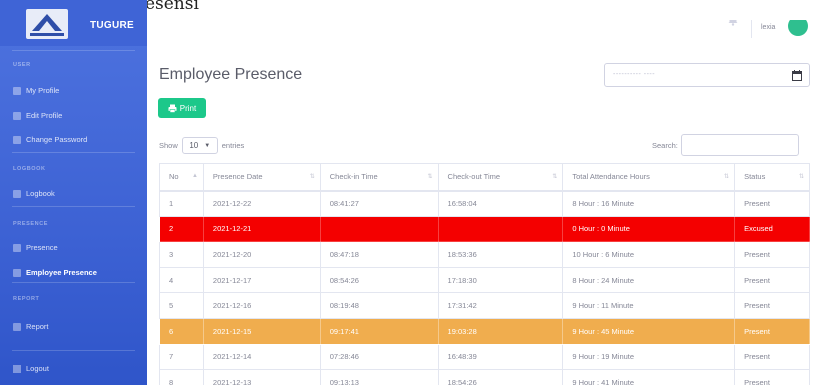  What do you see at coordinates (181, 229) in the screenshot?
I see `table-cell-no: 2` at bounding box center [181, 229].